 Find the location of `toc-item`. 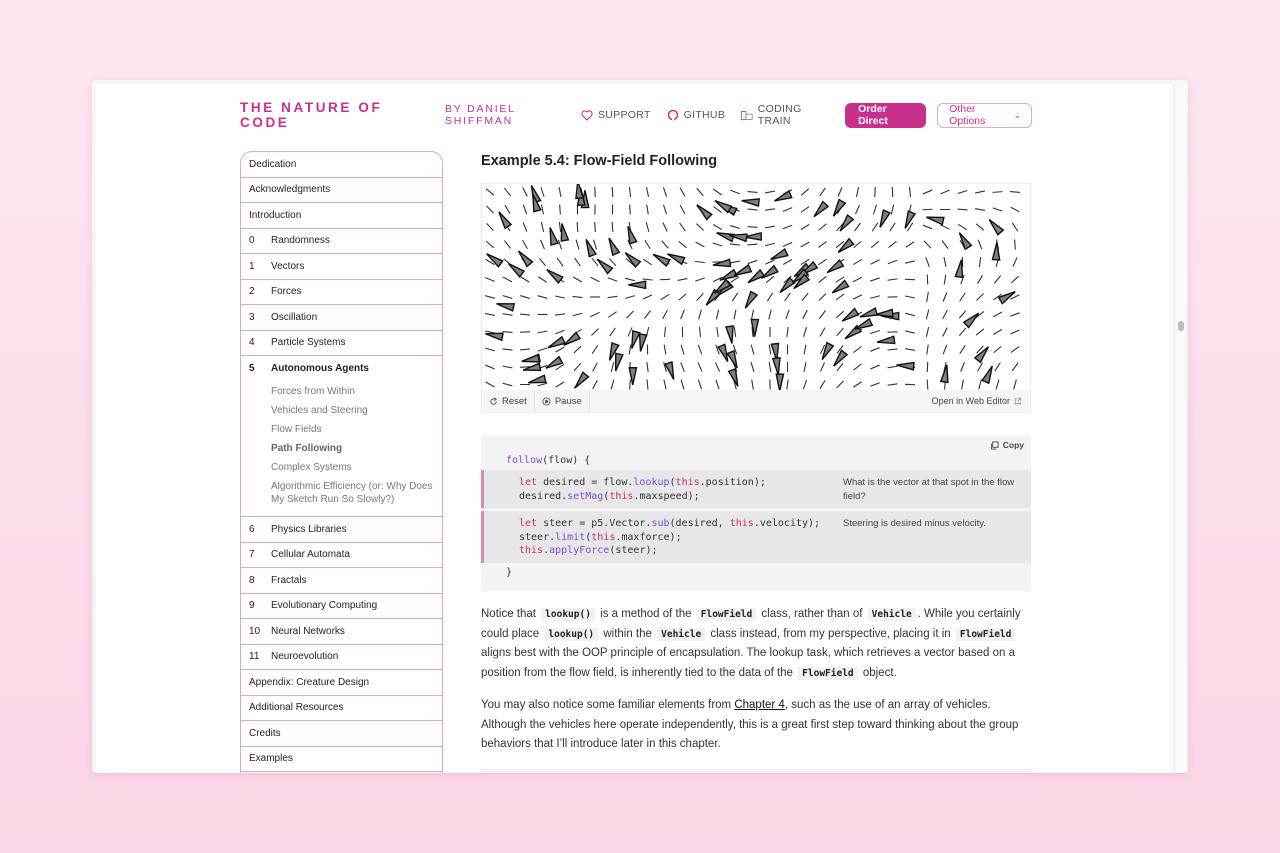

toc-item is located at coordinates (341, 772).